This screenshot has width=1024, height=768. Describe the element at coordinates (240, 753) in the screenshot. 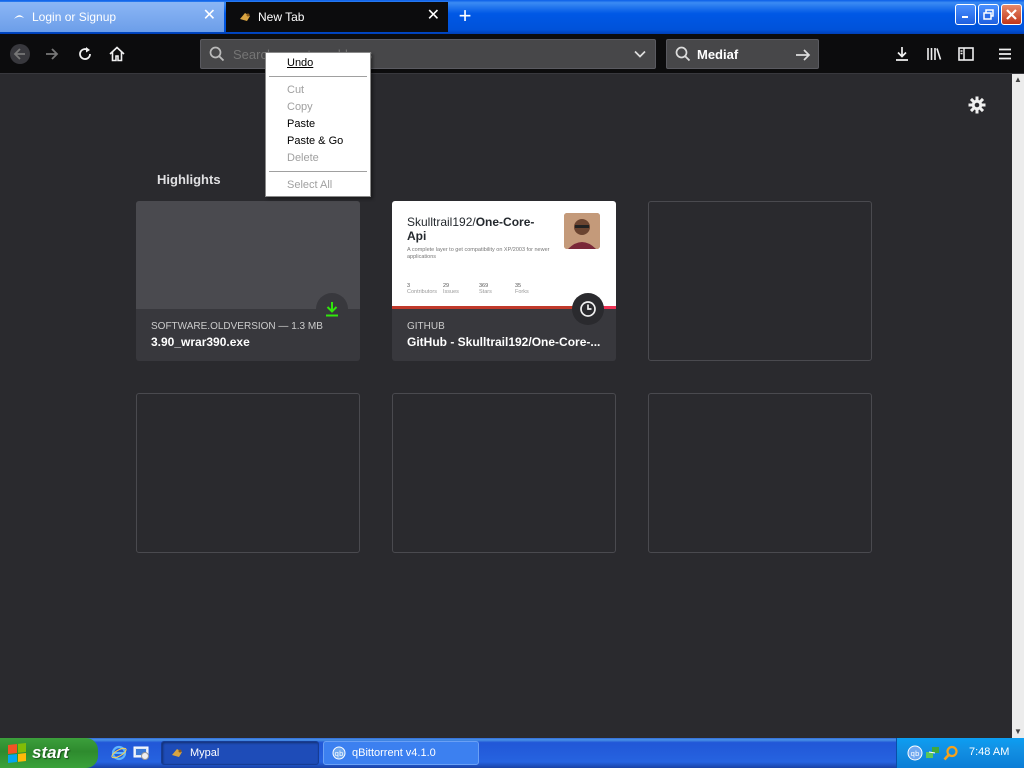

I see `taskbar-button-mypal: Mypal` at that location.